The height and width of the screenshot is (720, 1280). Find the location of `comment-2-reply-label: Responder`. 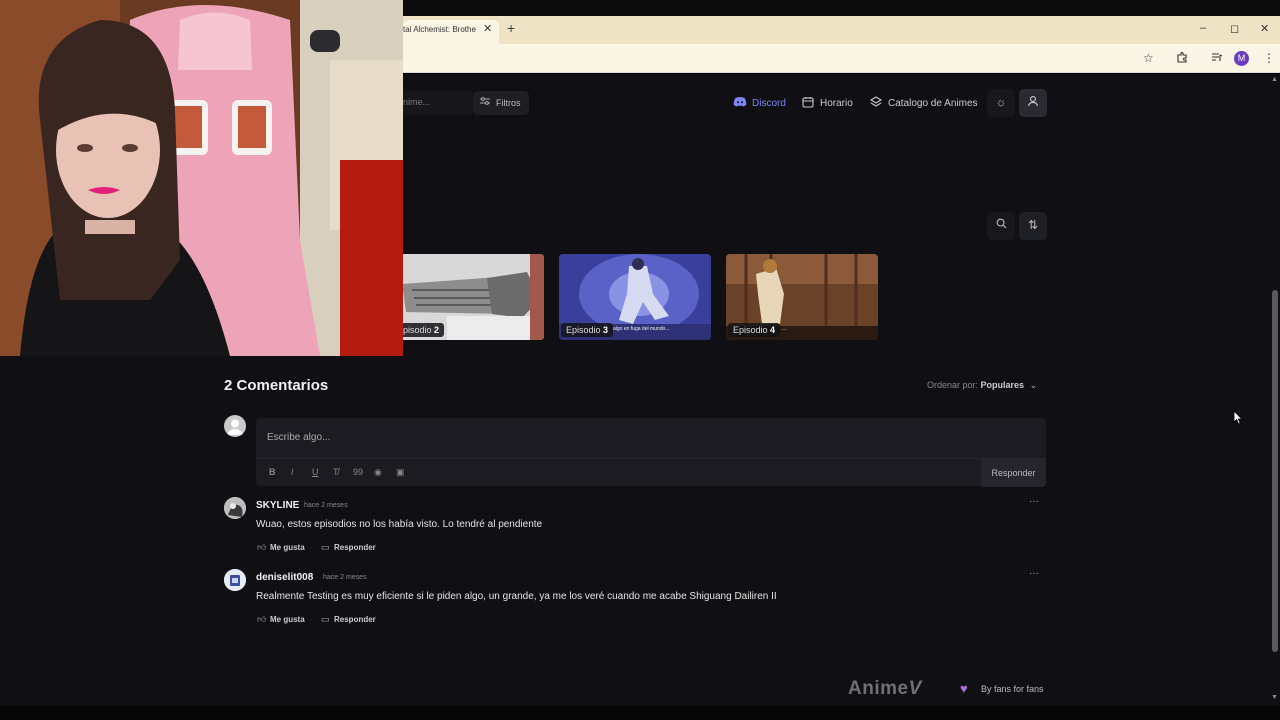

comment-2-reply-label: Responder is located at coordinates (355, 619).